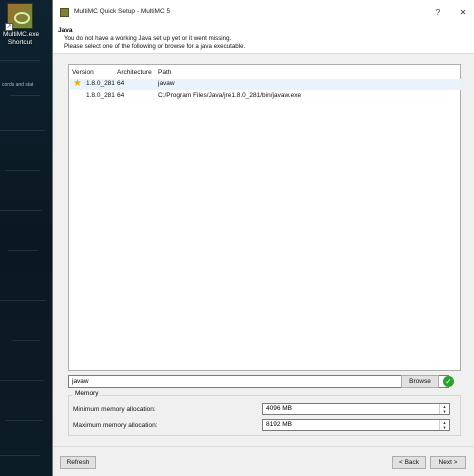 The height and width of the screenshot is (476, 474). I want to click on java-path-input, so click(258, 381).